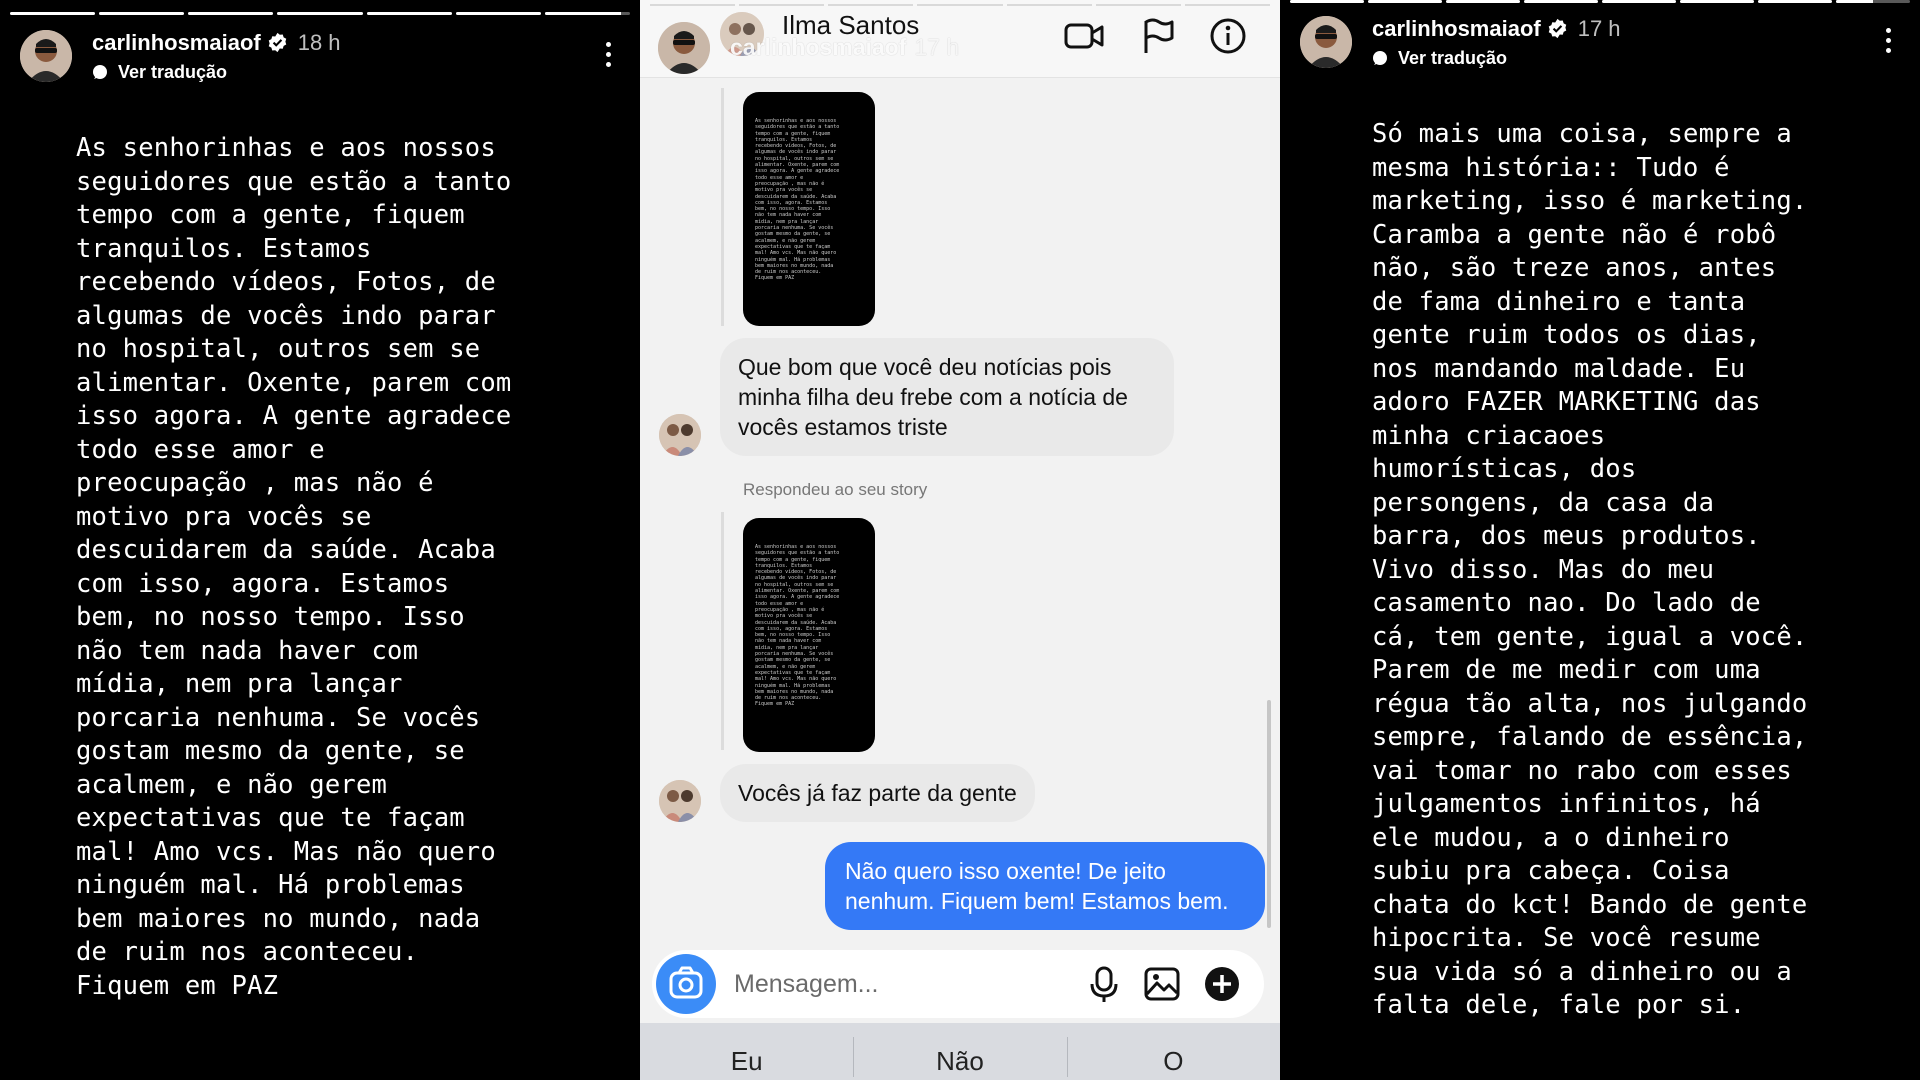 Image resolution: width=1920 pixels, height=1080 pixels. I want to click on story-time: 18 h, so click(319, 42).